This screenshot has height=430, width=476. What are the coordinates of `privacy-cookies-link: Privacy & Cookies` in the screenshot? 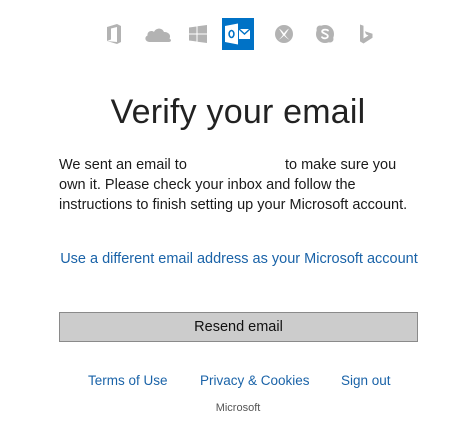 It's located at (255, 380).